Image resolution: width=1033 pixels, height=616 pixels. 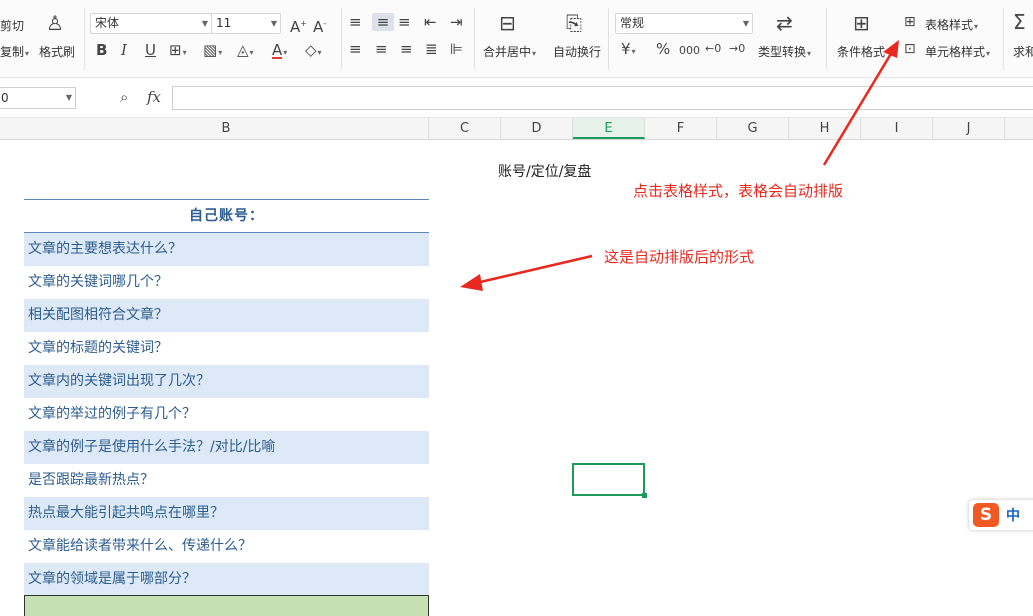 I want to click on arrow-to-table, so click(x=526, y=272).